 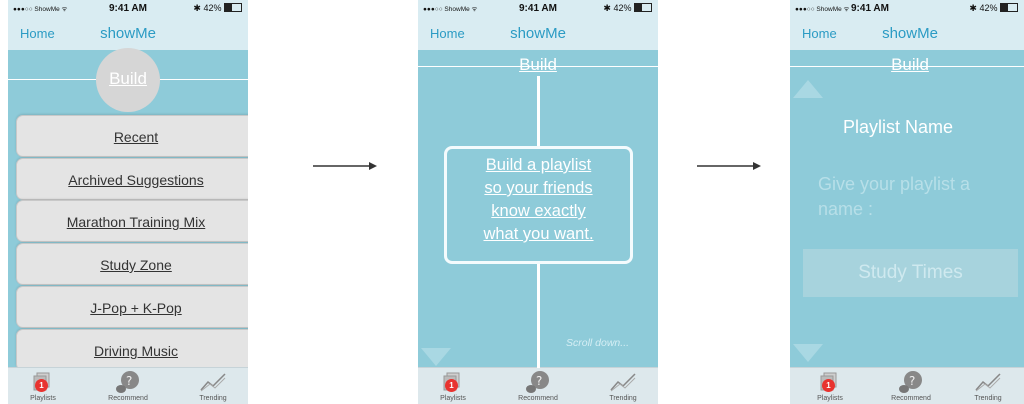 What do you see at coordinates (132, 136) in the screenshot?
I see `playlist-menu-item: Recent` at bounding box center [132, 136].